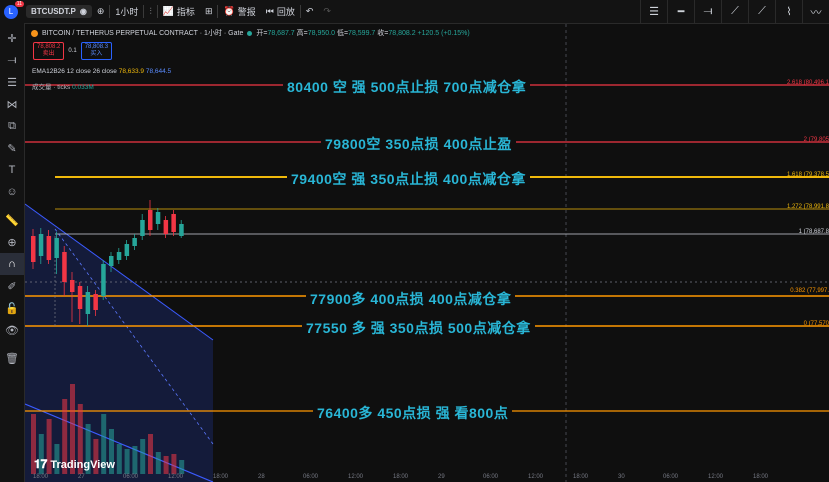  Describe the element at coordinates (653, 11) in the screenshot. I see `fib-retracement-tool: ☰` at that location.